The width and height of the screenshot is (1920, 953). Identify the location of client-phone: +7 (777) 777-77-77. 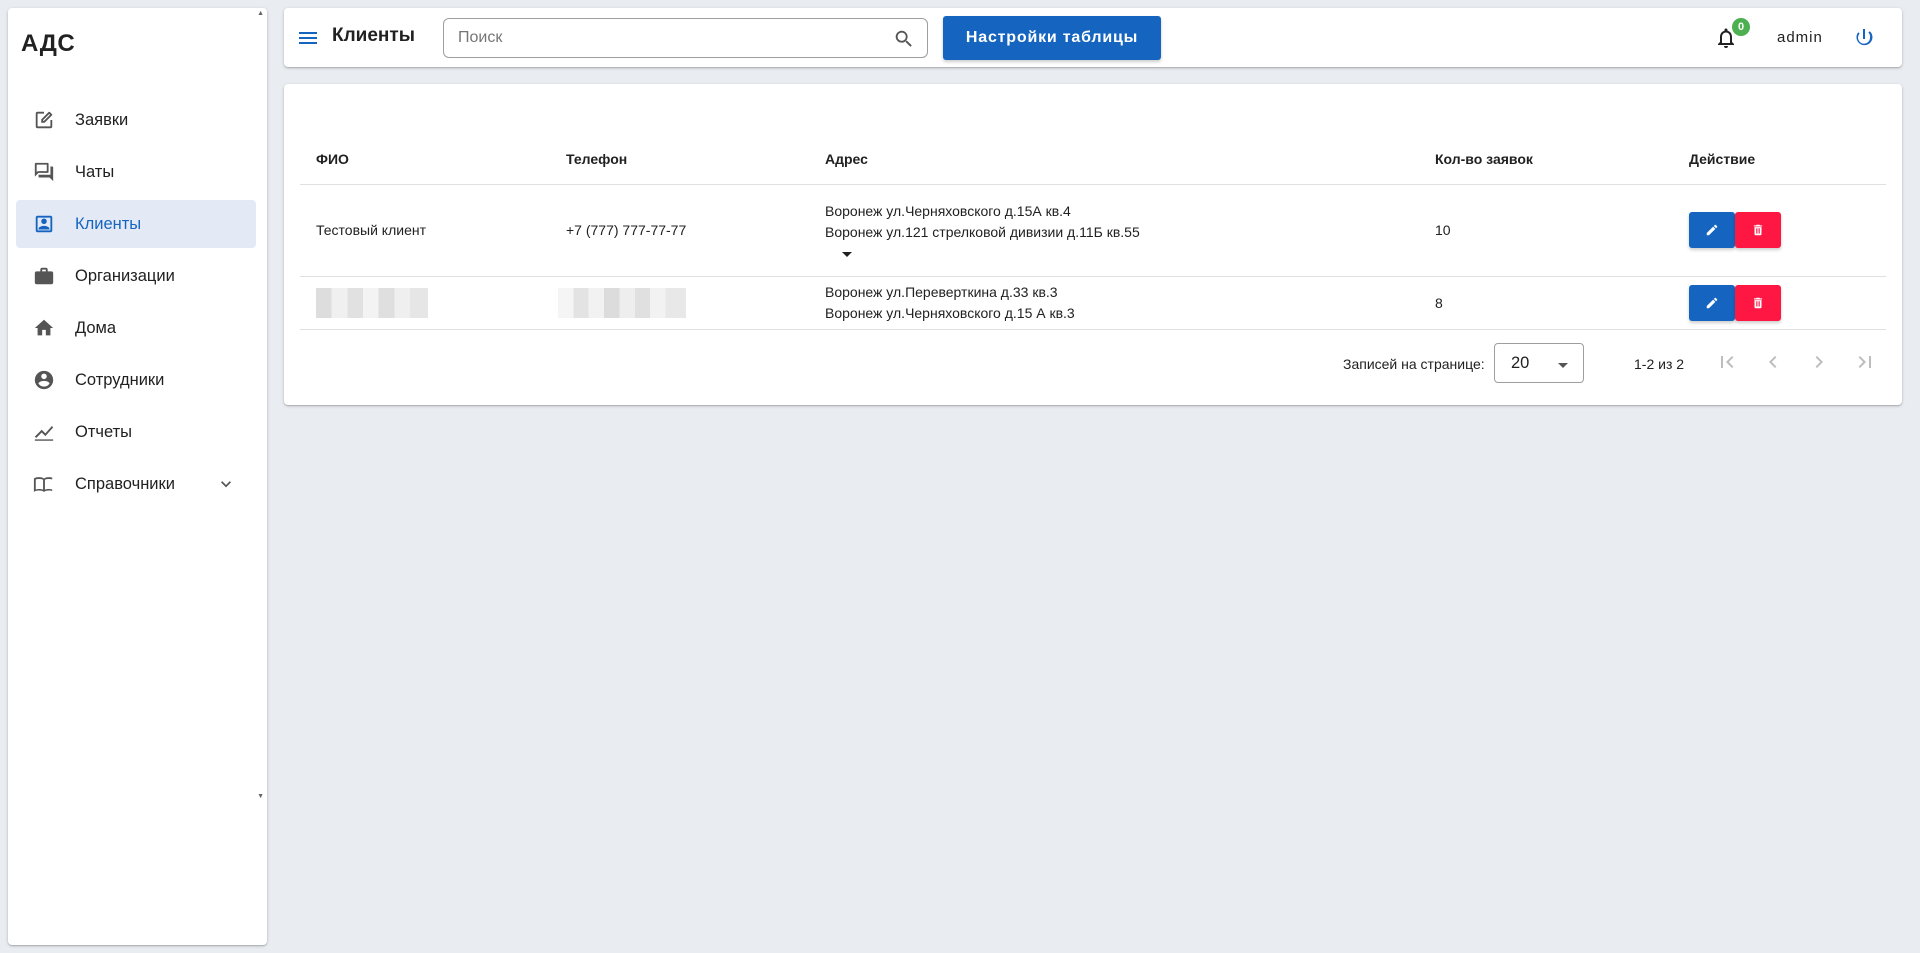
(679, 230).